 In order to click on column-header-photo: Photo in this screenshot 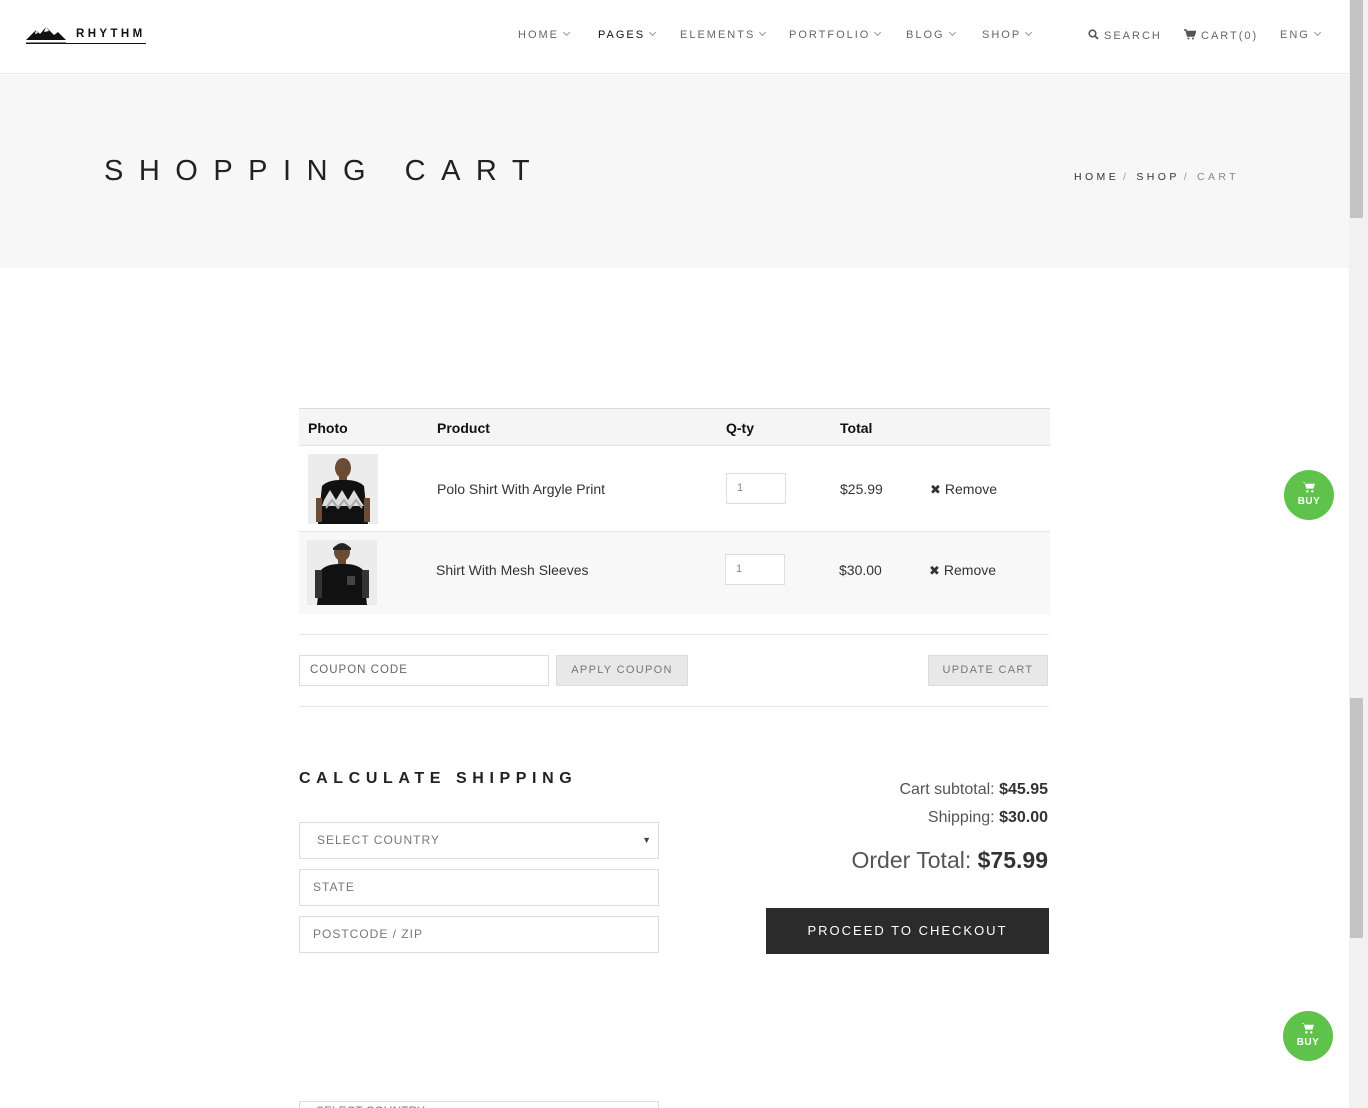, I will do `click(328, 428)`.